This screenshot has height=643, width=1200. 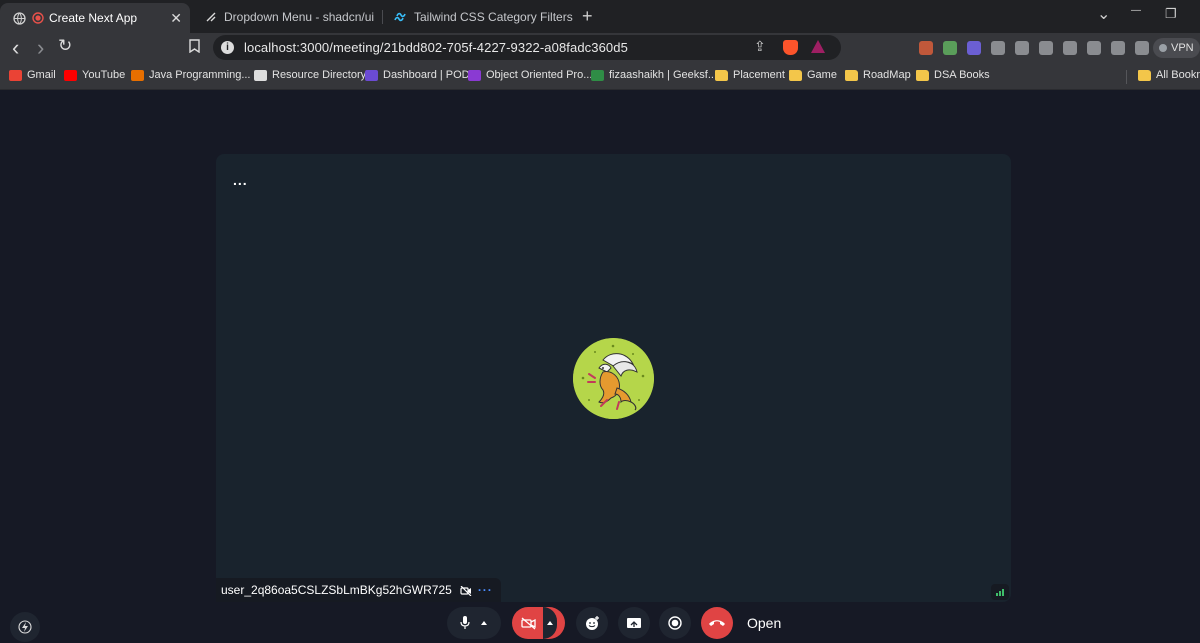 I want to click on tab-search-icon: ⌄, so click(x=1103, y=14).